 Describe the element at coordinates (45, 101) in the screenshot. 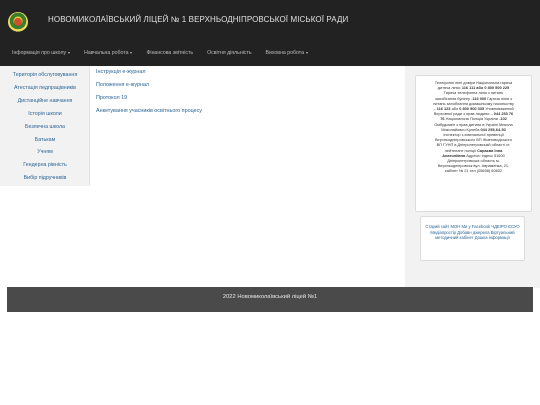

I see `sidebar-item-distance-learning: Дистанційне навчання` at that location.